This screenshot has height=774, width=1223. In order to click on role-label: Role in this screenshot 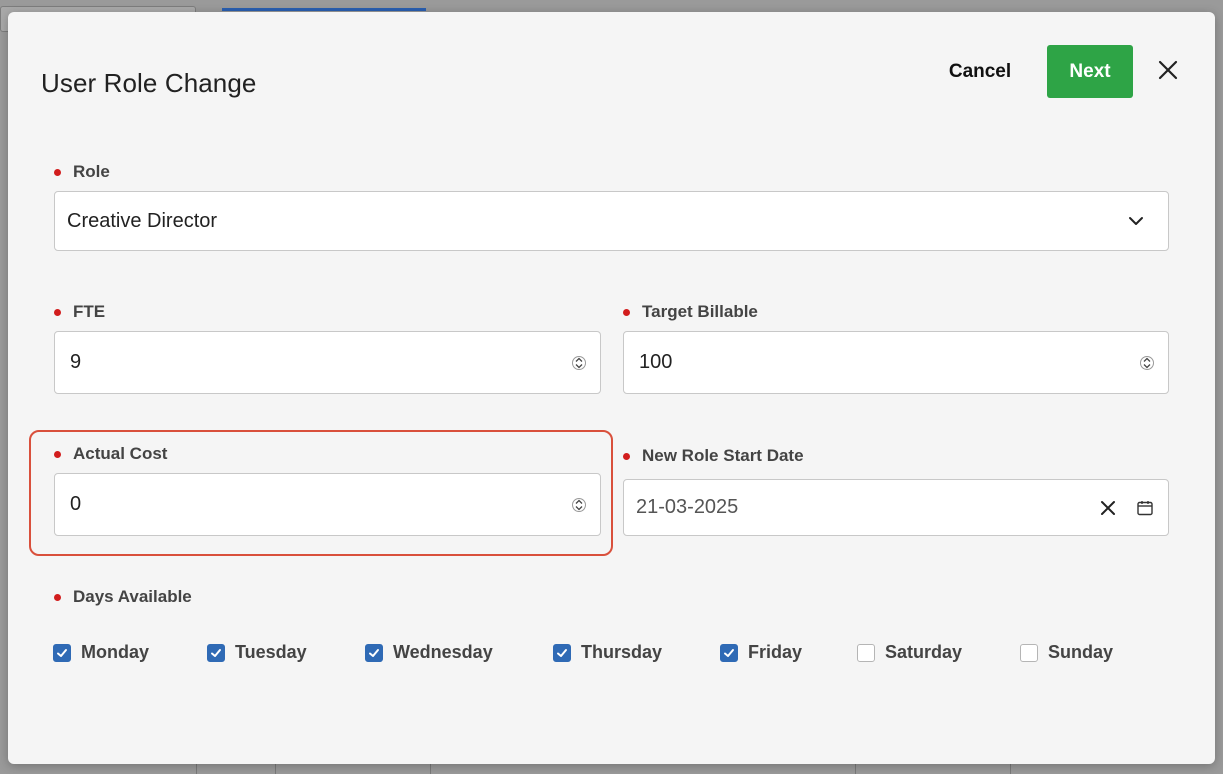, I will do `click(82, 172)`.